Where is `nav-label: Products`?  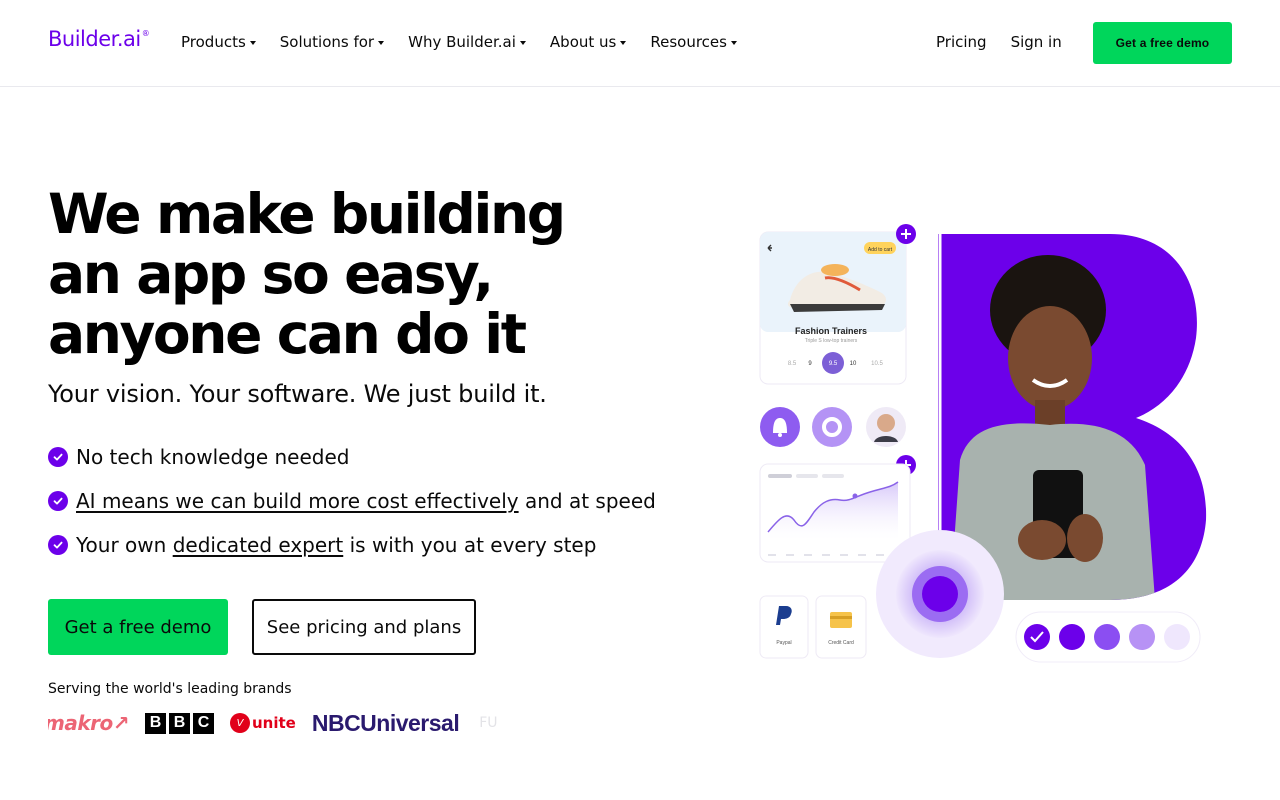
nav-label: Products is located at coordinates (213, 42).